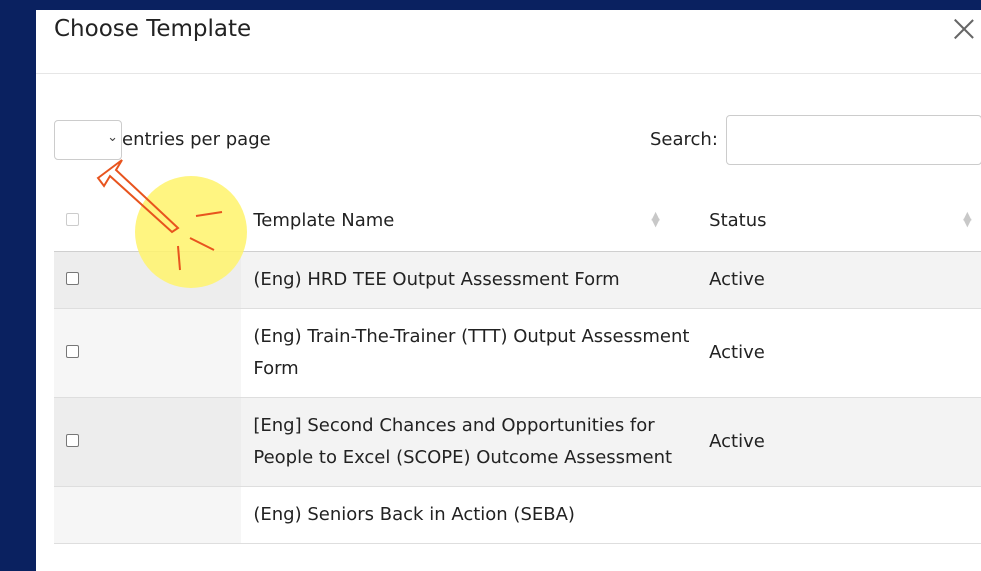 This screenshot has height=571, width=981. Describe the element at coordinates (153, 29) in the screenshot. I see `modal-title: Choose Template` at that location.